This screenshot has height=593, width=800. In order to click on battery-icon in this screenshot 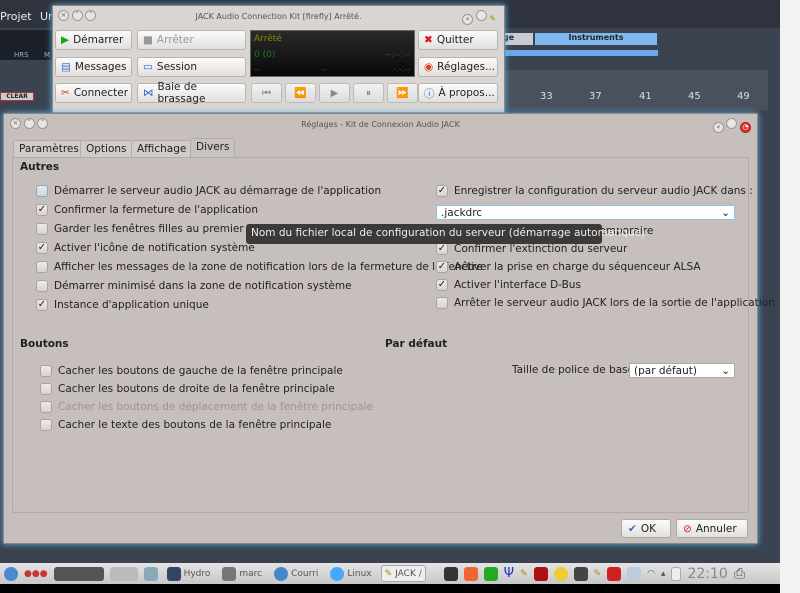, I will do `click(634, 573)`.